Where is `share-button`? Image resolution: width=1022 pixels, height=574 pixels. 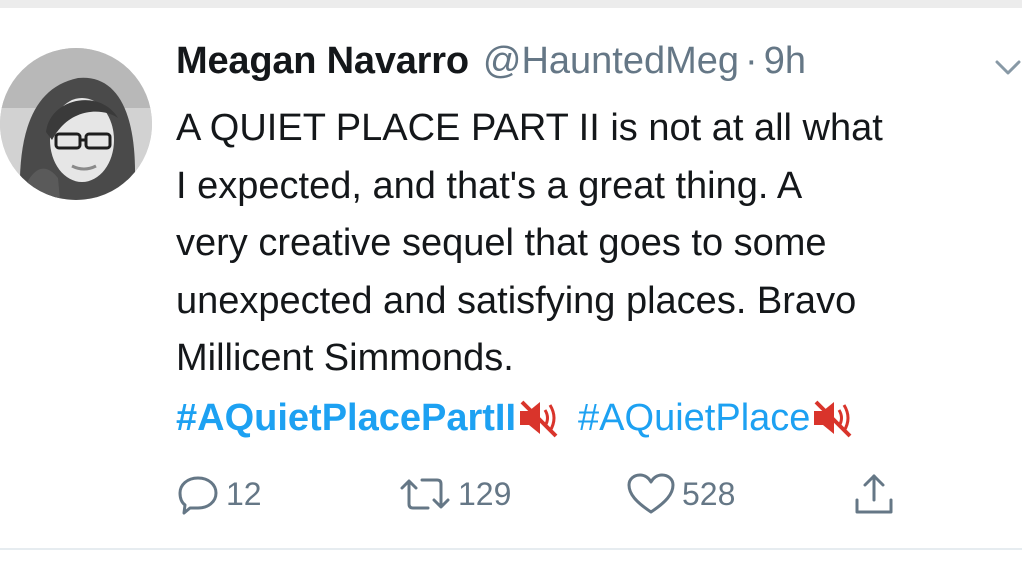 share-button is located at coordinates (874, 494).